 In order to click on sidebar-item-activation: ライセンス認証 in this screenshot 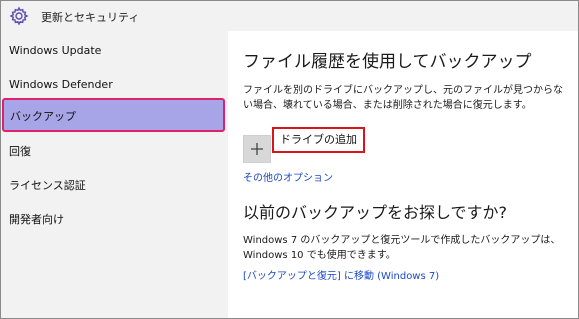, I will do `click(114, 186)`.